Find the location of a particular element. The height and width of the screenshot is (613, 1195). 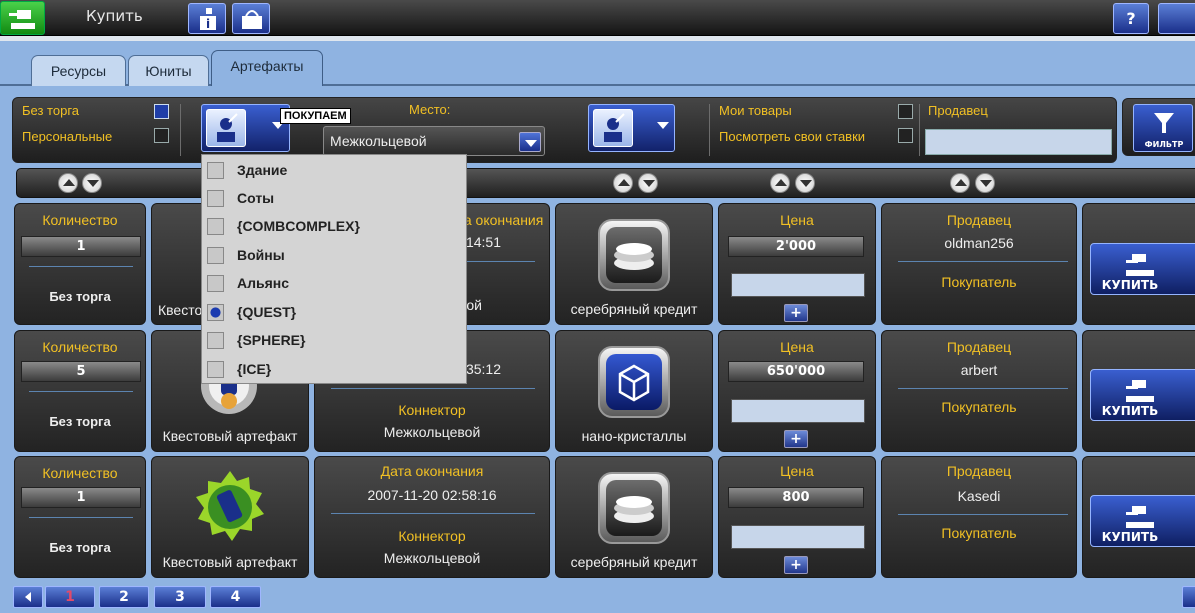

tab-resources: Ресурсы is located at coordinates (78, 70).